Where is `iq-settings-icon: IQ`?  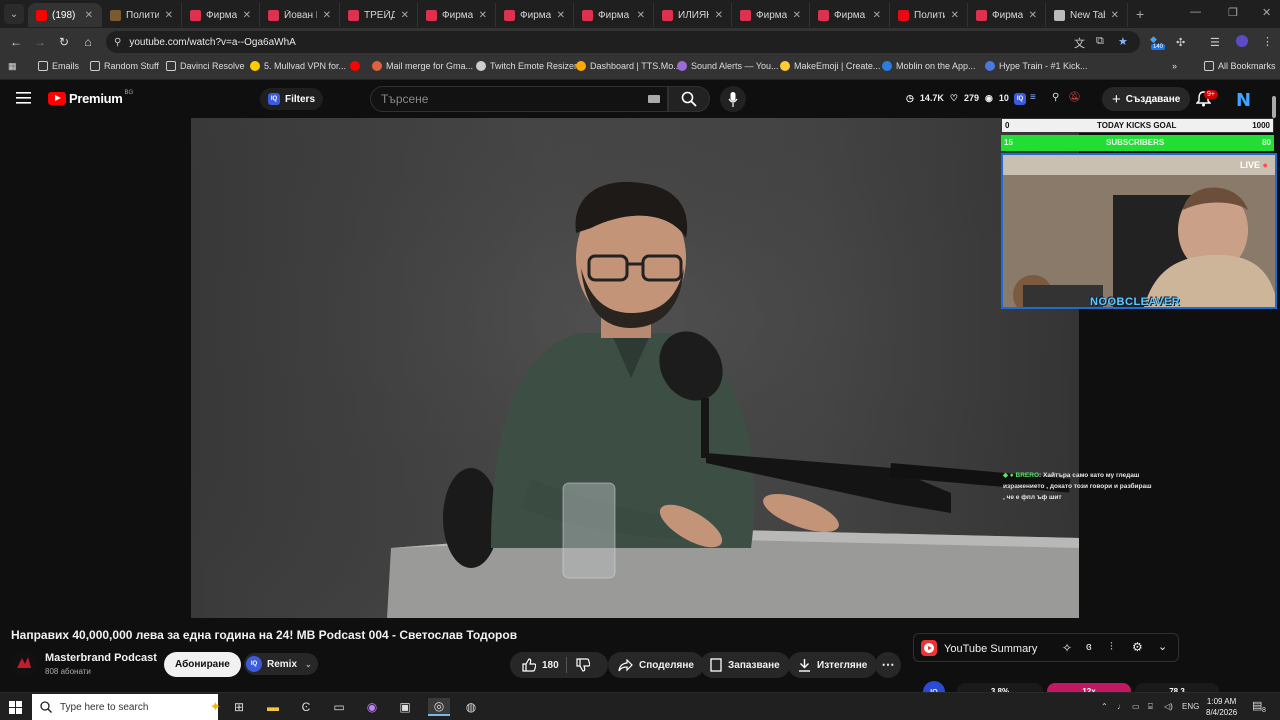
iq-settings-icon: IQ is located at coordinates (1020, 99).